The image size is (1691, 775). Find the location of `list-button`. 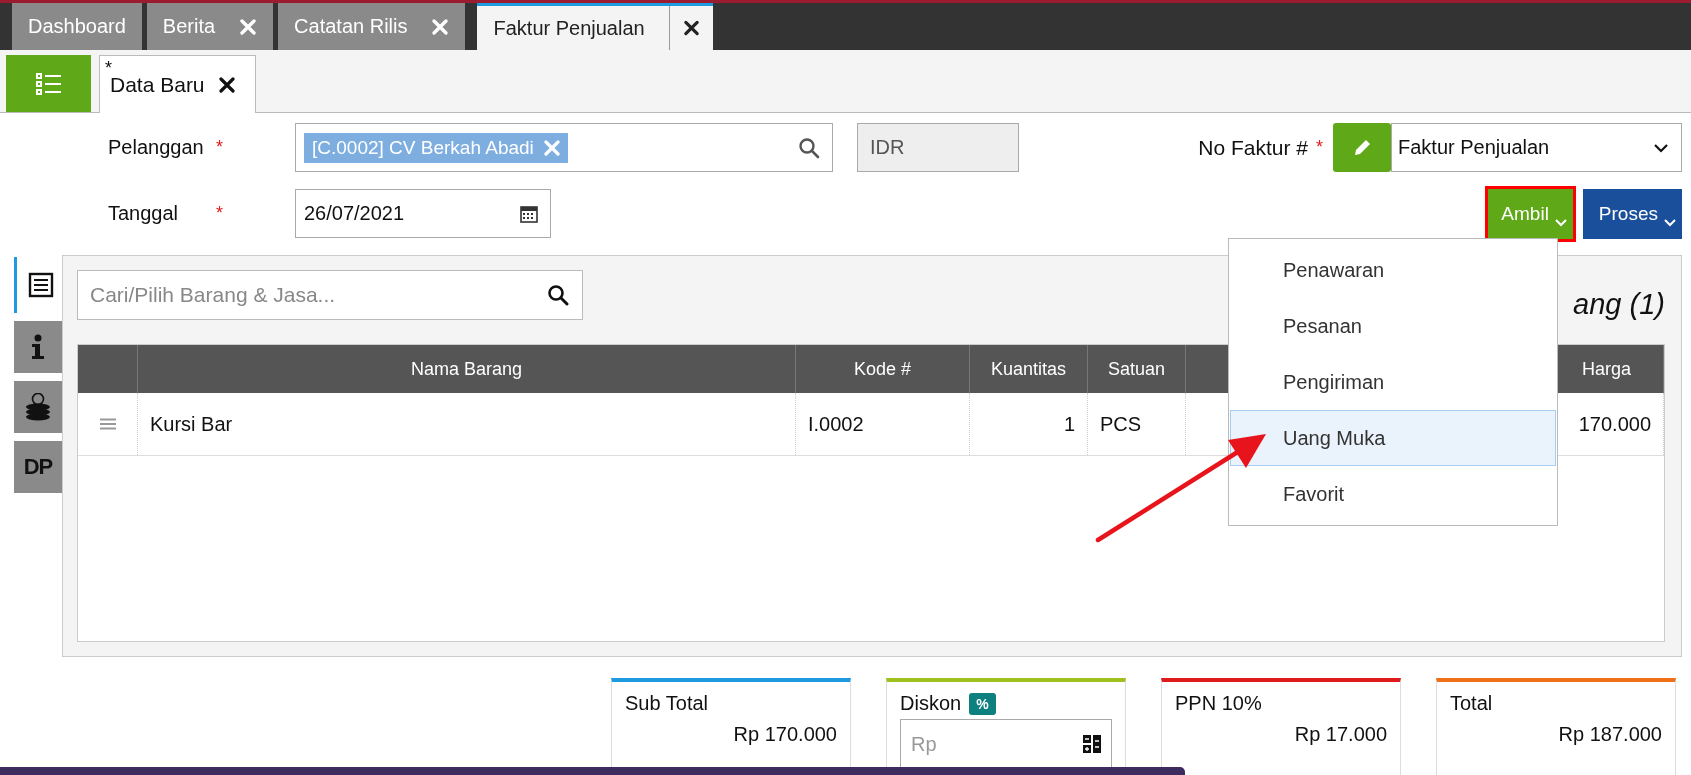

list-button is located at coordinates (48, 83).